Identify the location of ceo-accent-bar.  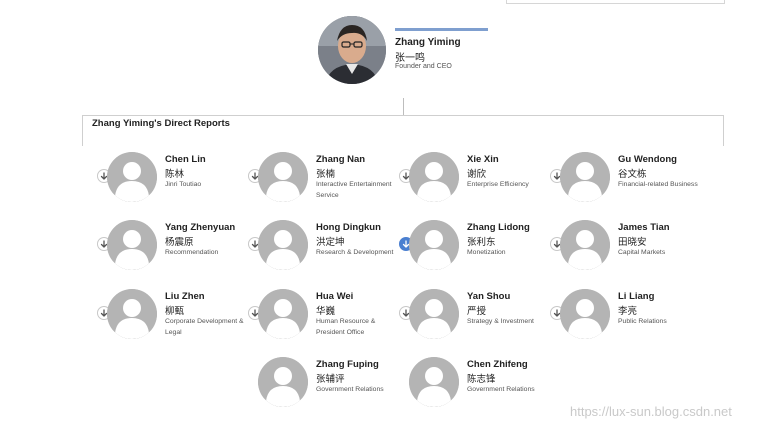
(441, 29).